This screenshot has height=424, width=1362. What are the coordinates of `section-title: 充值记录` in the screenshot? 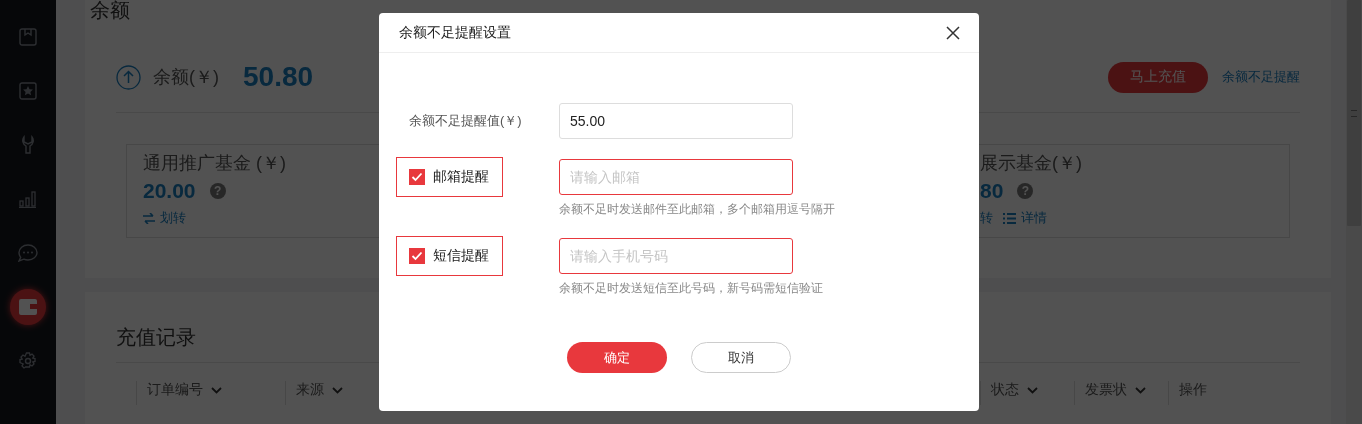 It's located at (156, 337).